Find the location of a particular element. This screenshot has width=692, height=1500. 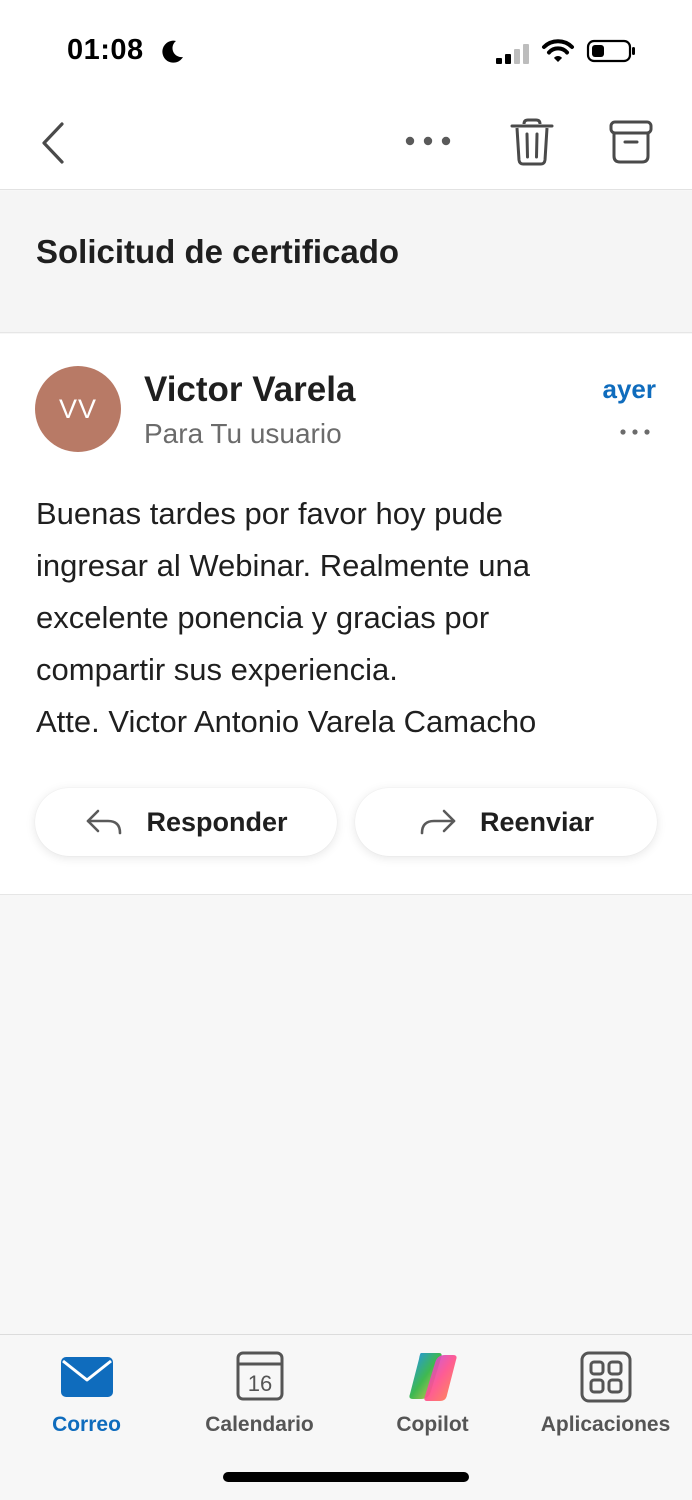

body-line: compartir sus experiencia. is located at coordinates (217, 669).